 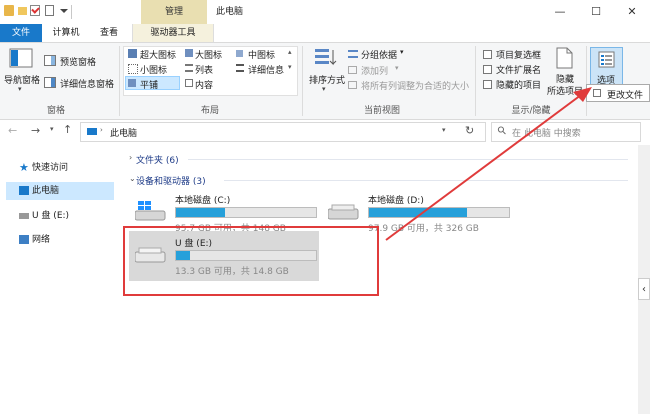 I want to click on tab-drive-tools: 驱动器工具, so click(x=173, y=33).